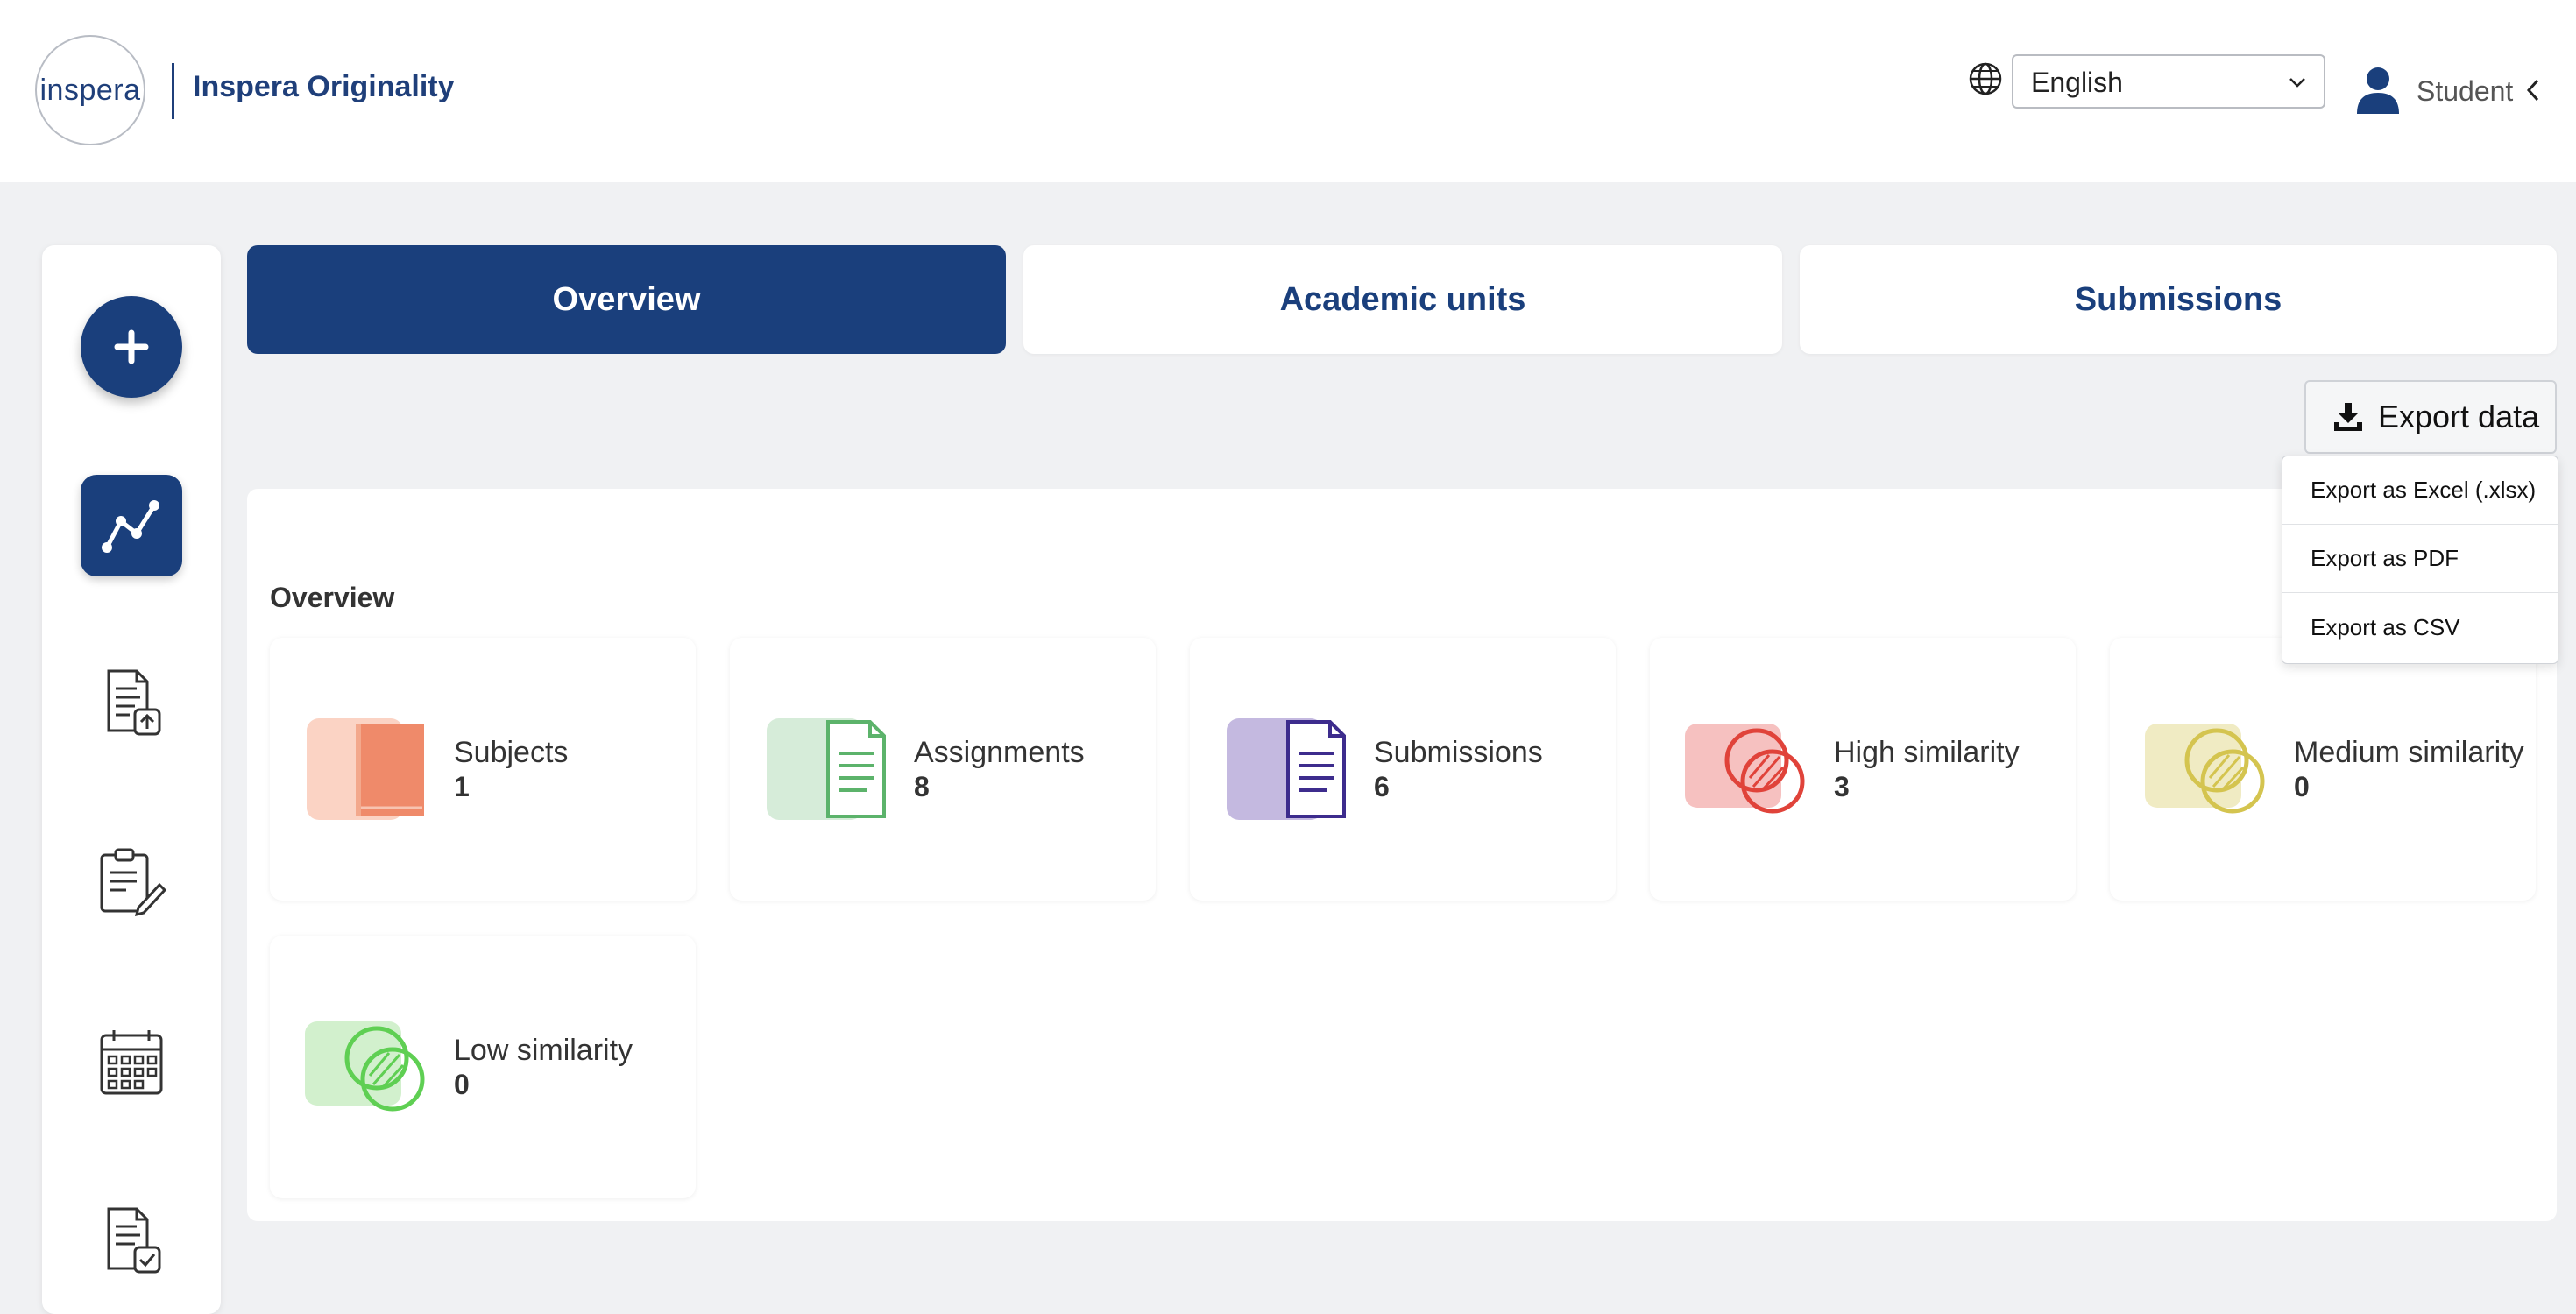 This screenshot has height=1314, width=2576. I want to click on chevron-left-icon, so click(2533, 90).